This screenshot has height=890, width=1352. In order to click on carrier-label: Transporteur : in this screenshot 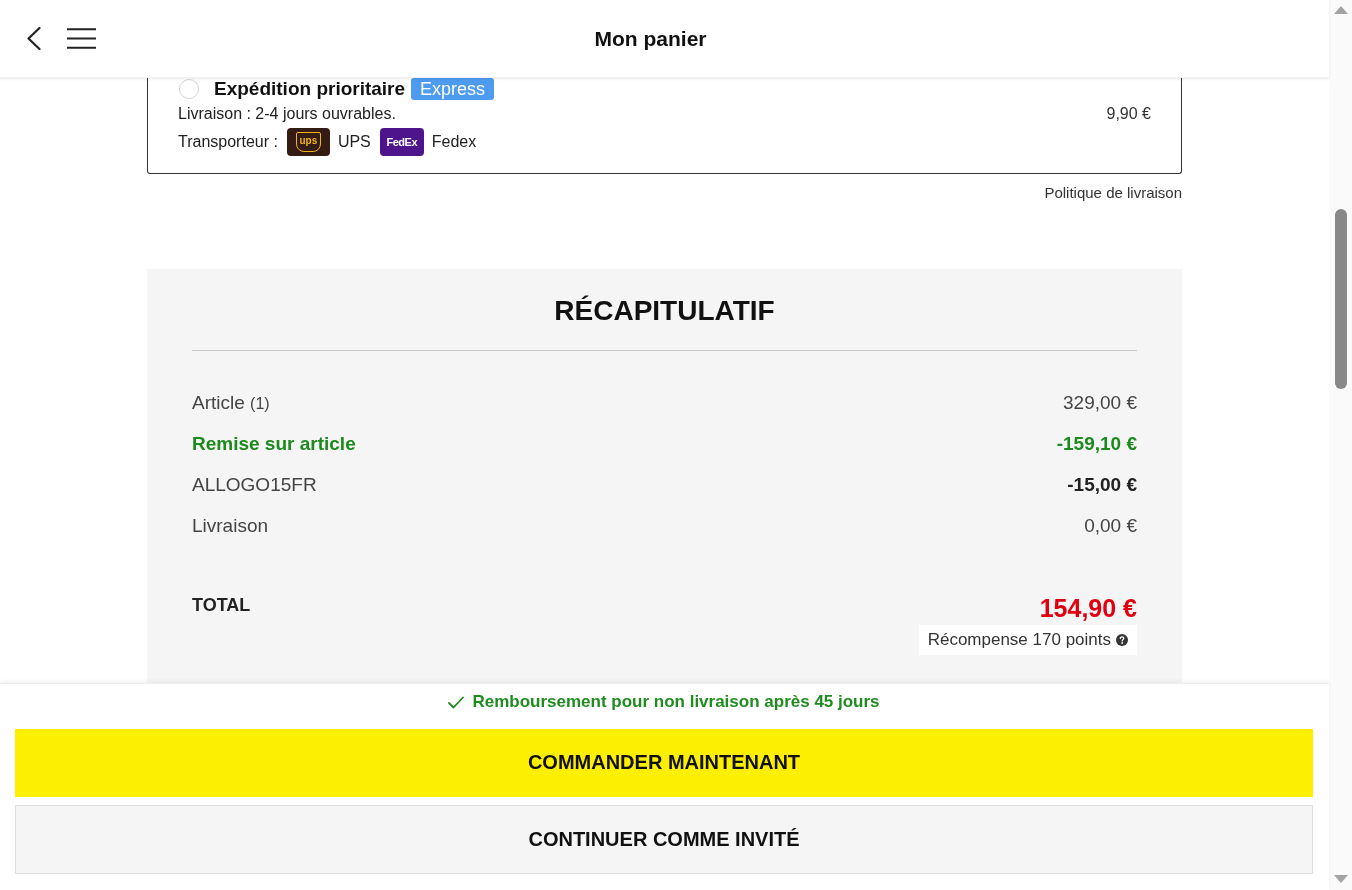, I will do `click(228, 142)`.